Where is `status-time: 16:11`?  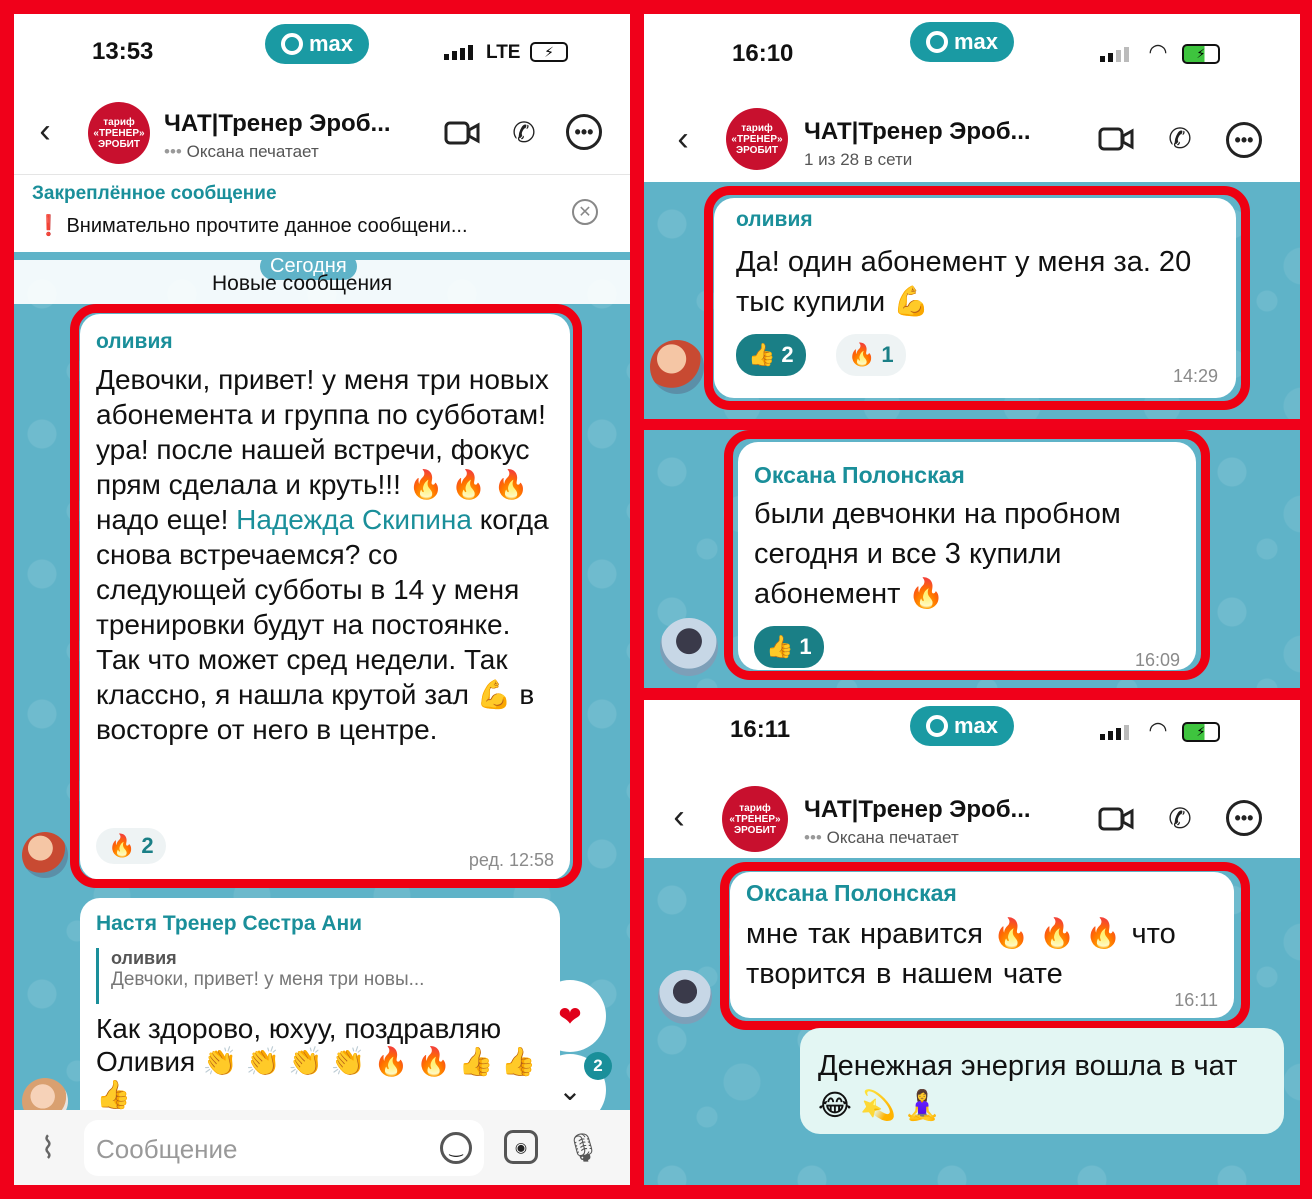
status-time: 16:11 is located at coordinates (760, 729).